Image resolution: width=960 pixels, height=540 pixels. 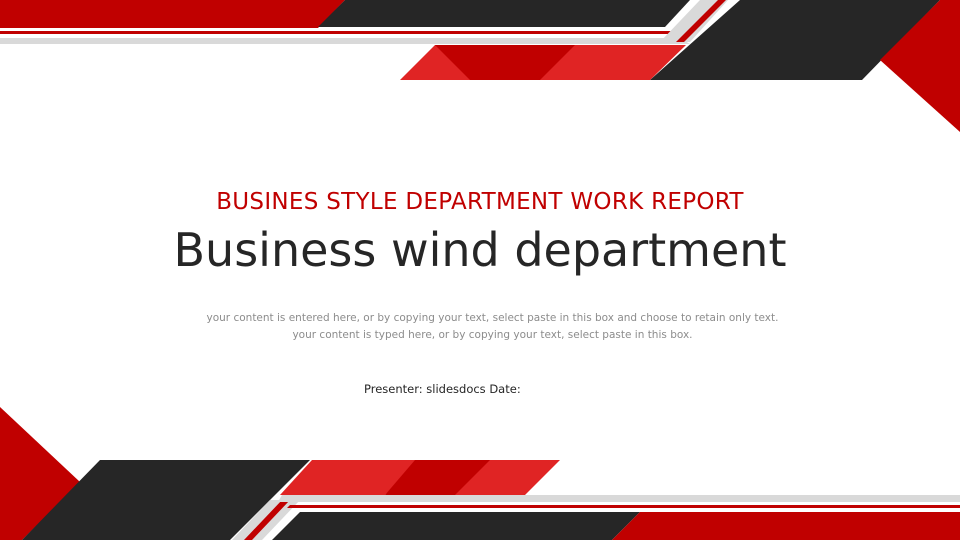 What do you see at coordinates (480, 202) in the screenshot?
I see `slide-subtitle: BUSINES STYLE DEPARTMENT WORK REPORT` at bounding box center [480, 202].